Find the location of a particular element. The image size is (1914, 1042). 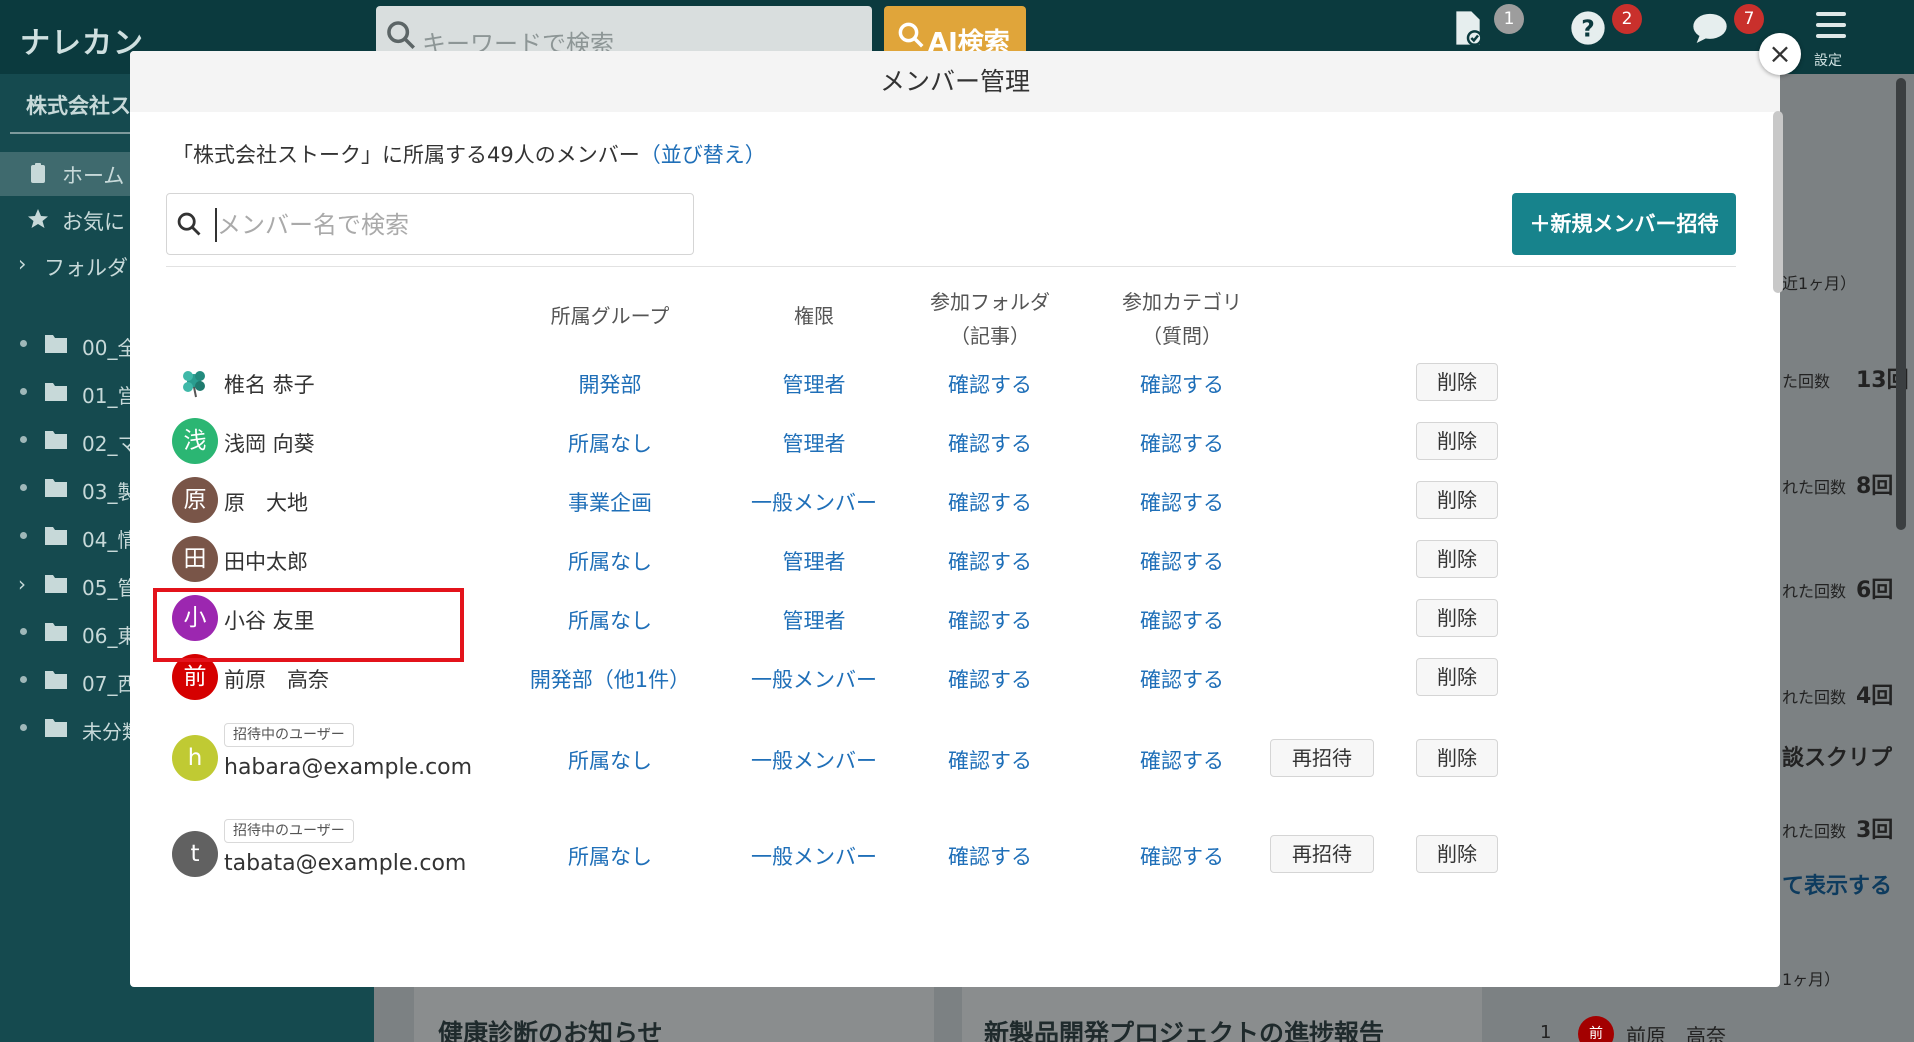

member-name: 前原 高奈 is located at coordinates (276, 680).